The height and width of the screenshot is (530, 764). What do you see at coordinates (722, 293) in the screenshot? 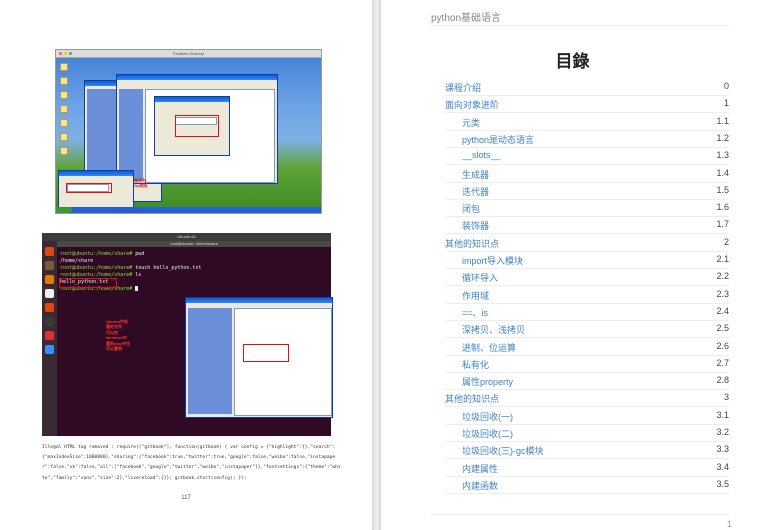
I see `toc-entry-number: 2.3` at bounding box center [722, 293].